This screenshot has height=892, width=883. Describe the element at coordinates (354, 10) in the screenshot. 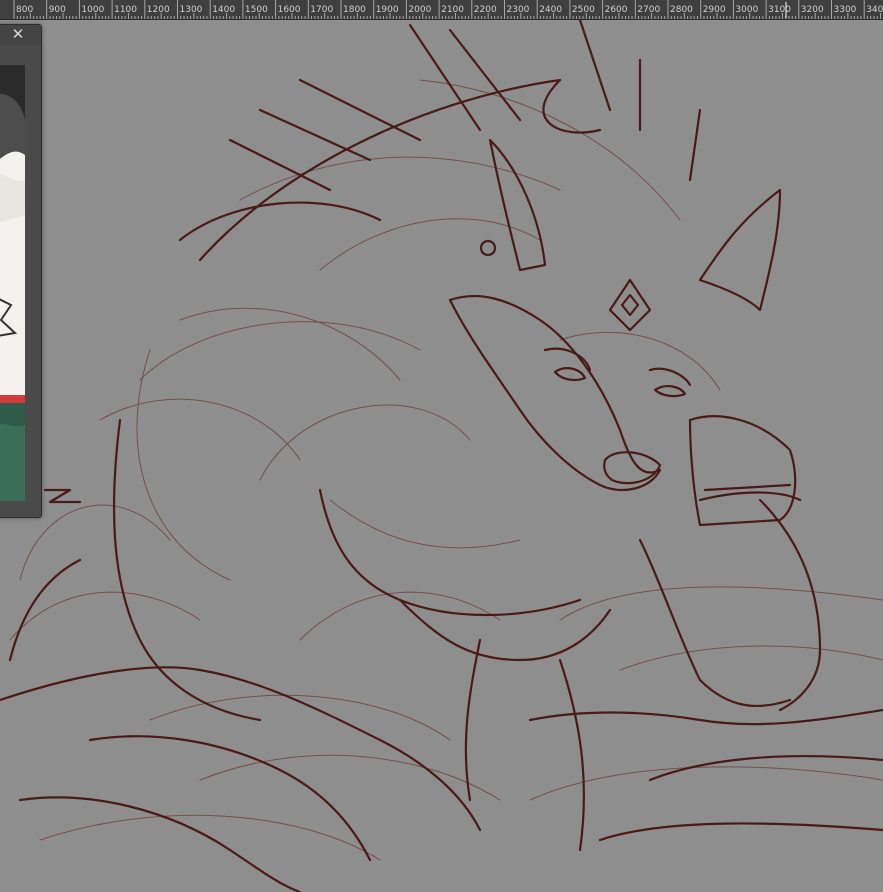

I see `ruler-label: 1800` at that location.